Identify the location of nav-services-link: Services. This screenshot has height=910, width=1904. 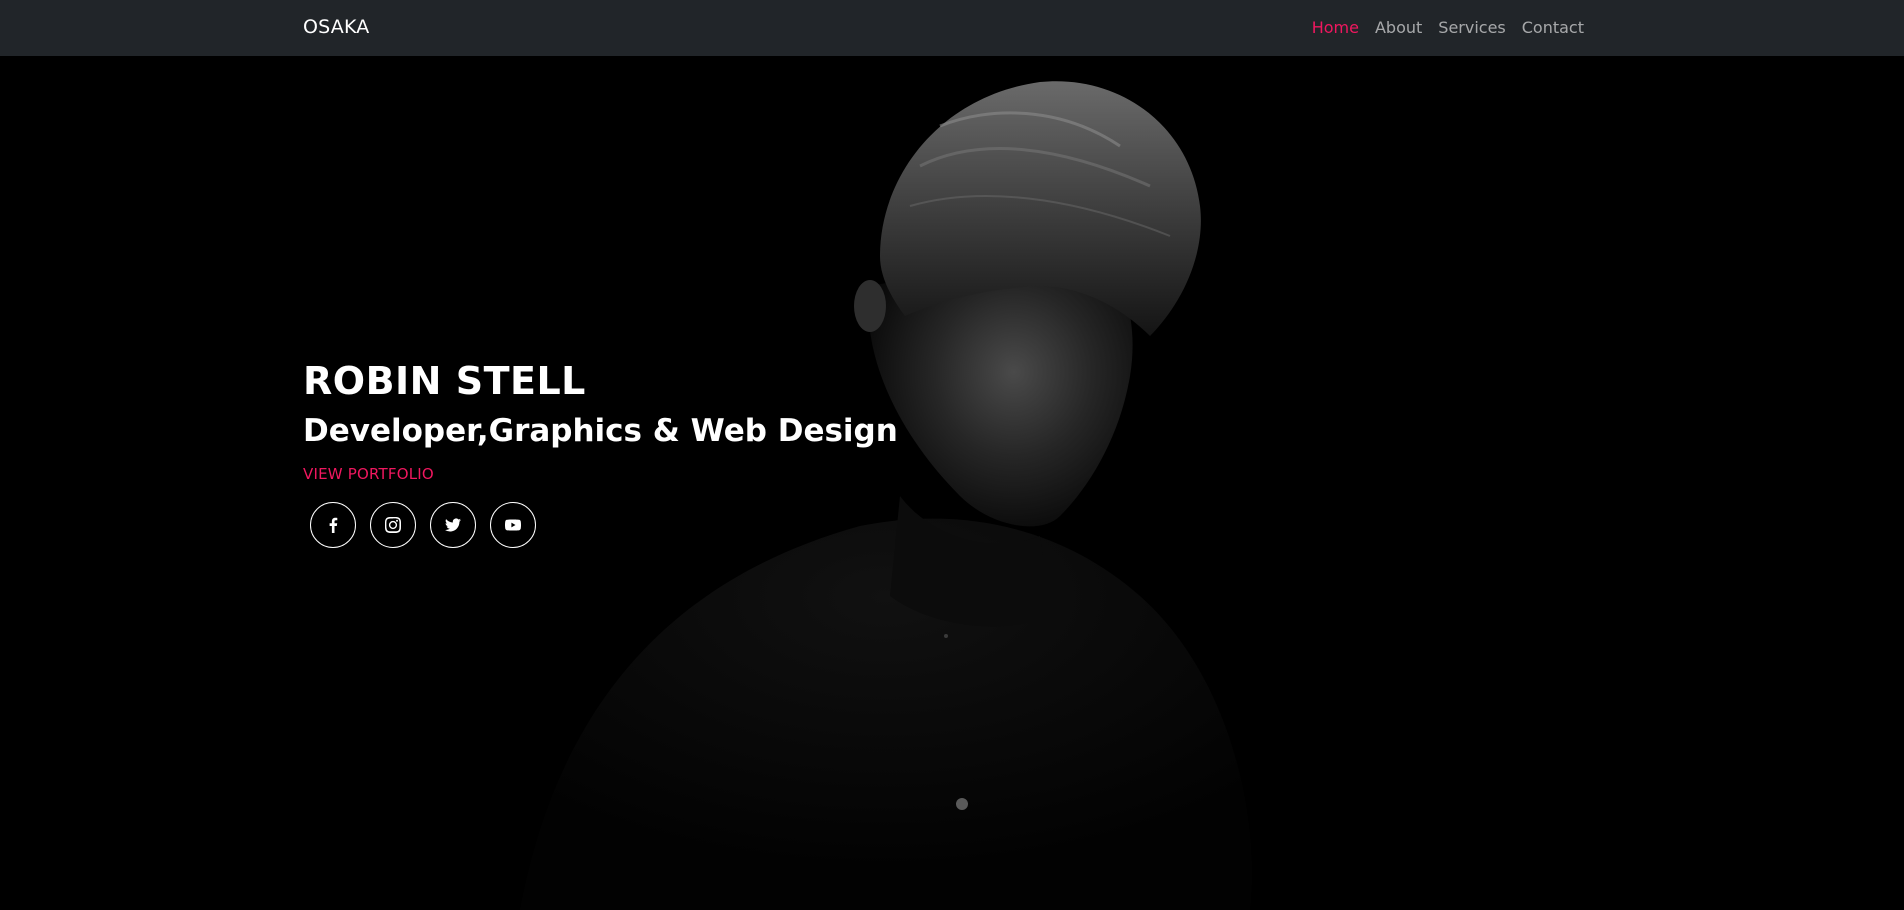
(1471, 27).